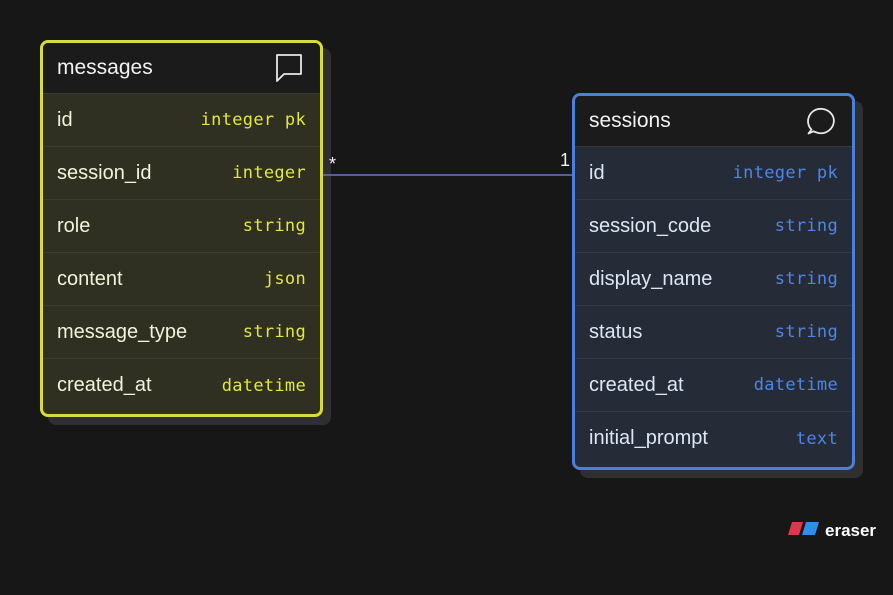 This screenshot has width=893, height=595. Describe the element at coordinates (289, 68) in the screenshot. I see `comment-square-icon` at that location.